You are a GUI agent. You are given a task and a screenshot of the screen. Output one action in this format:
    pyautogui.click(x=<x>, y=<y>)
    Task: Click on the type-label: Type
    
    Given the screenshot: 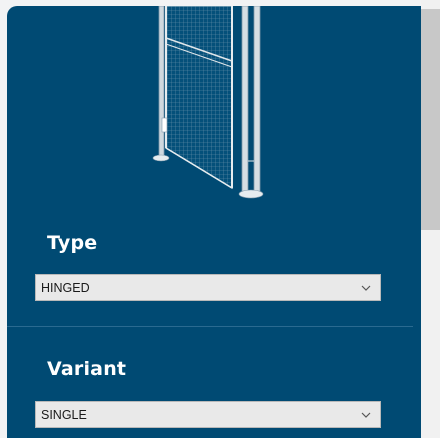 What is the action you would take?
    pyautogui.click(x=72, y=243)
    